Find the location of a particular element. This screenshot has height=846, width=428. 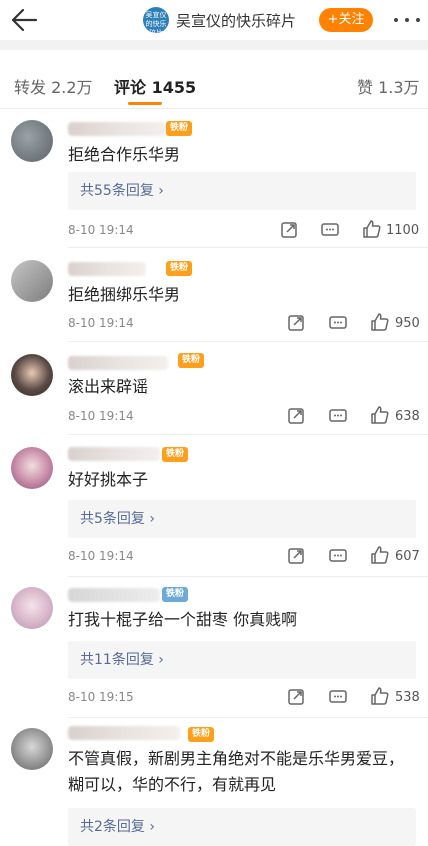

replies-label: 共55条回复 › is located at coordinates (122, 191).